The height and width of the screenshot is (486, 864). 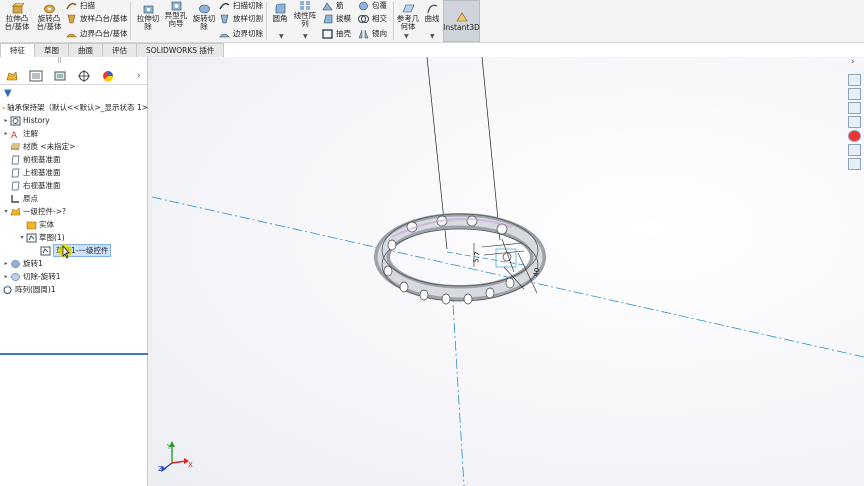 I want to click on sweep-cut-button: 扫描切除, so click(x=241, y=5).